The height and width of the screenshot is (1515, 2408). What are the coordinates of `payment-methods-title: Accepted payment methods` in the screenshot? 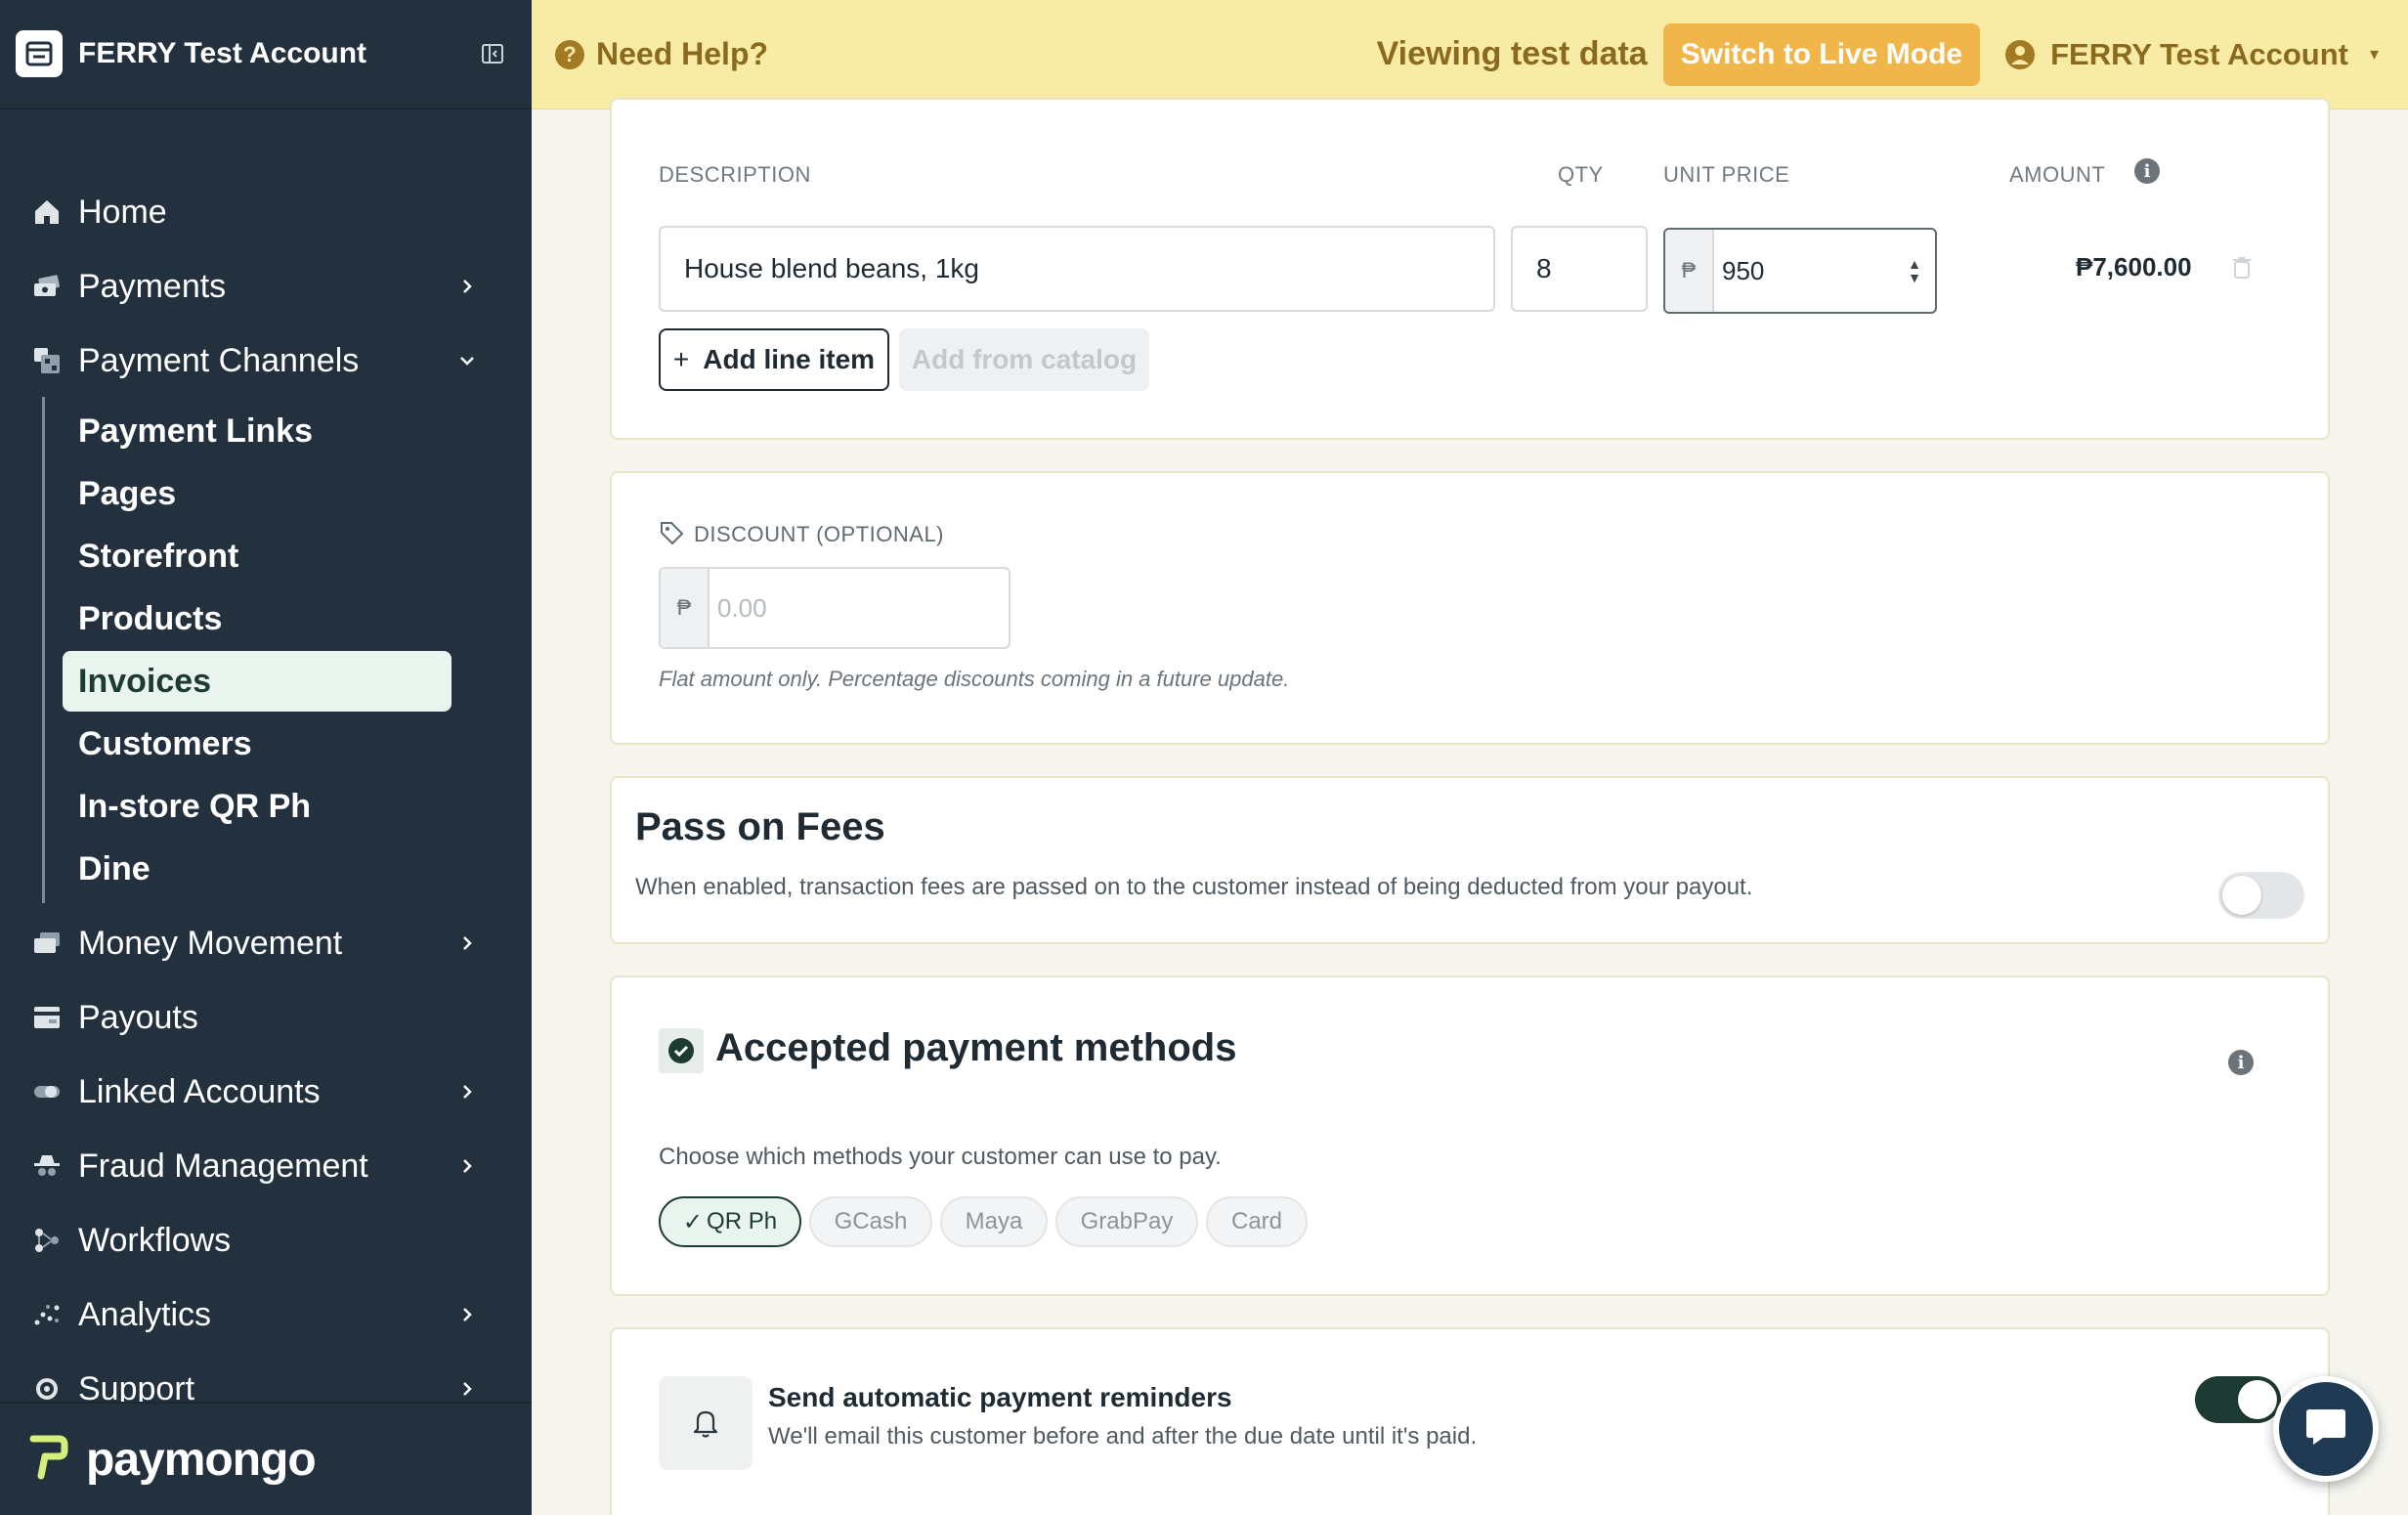 It's located at (976, 1047).